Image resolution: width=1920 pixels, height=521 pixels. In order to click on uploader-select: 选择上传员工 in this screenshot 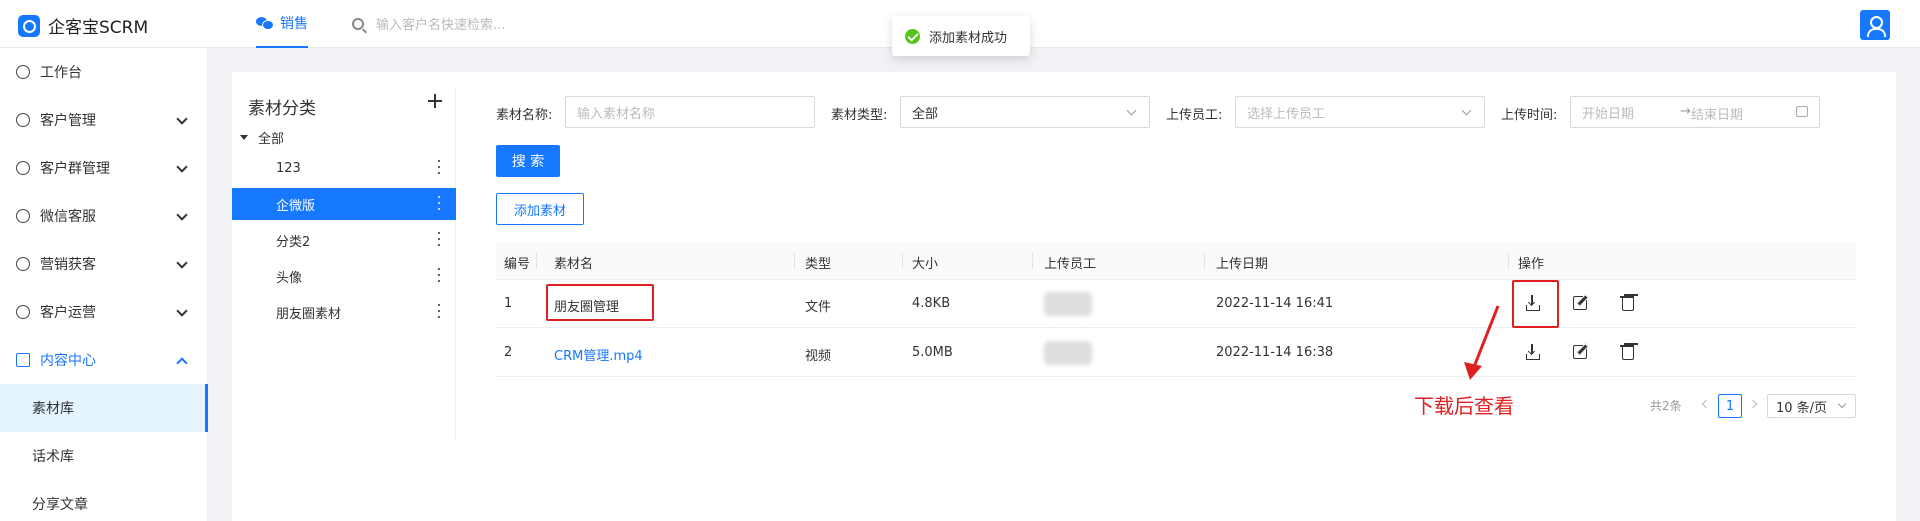, I will do `click(1360, 112)`.